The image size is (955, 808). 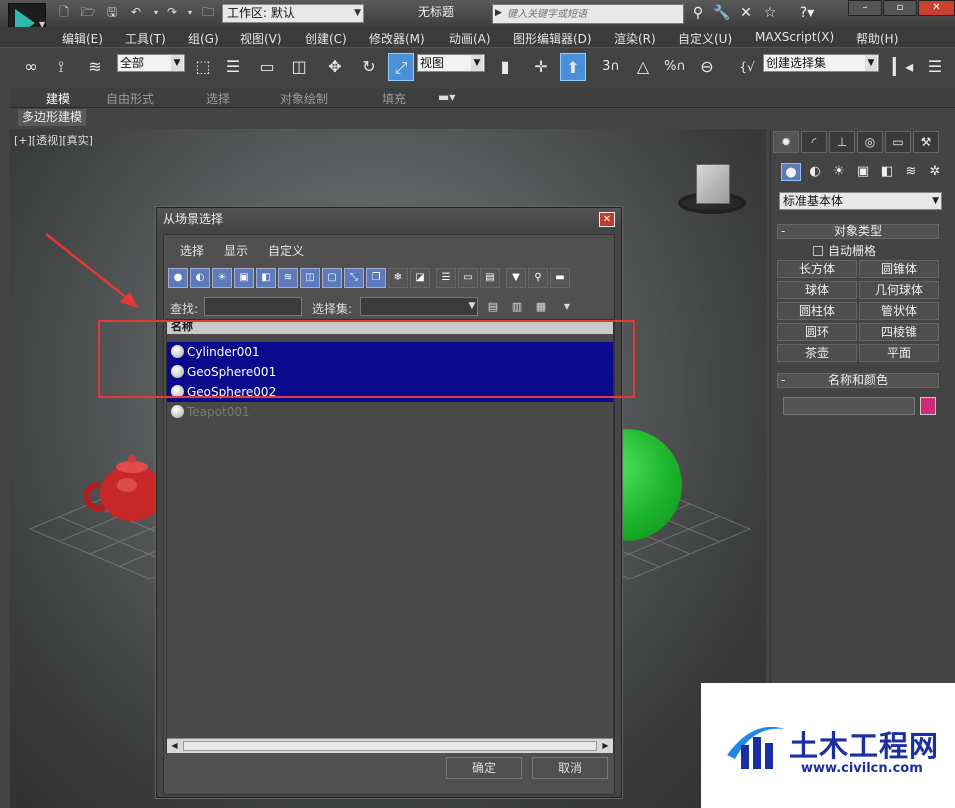 I want to click on dialog-menu-select: 选择, so click(x=192, y=250).